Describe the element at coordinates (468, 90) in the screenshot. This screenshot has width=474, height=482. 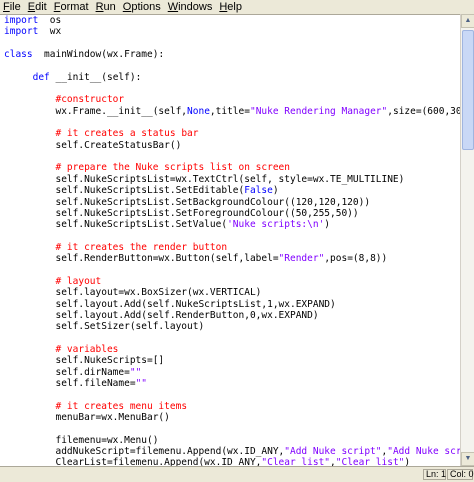
I see `scroll-thumb` at that location.